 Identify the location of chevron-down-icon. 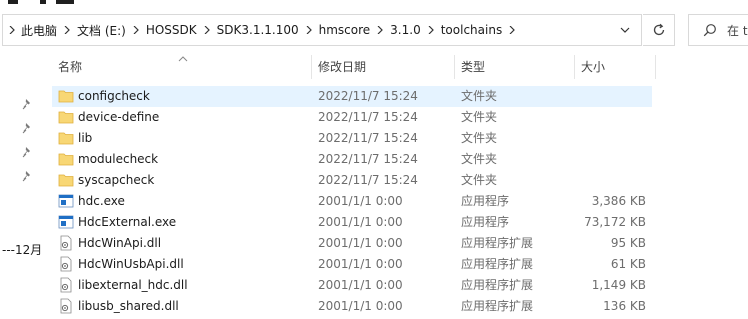
(625, 30).